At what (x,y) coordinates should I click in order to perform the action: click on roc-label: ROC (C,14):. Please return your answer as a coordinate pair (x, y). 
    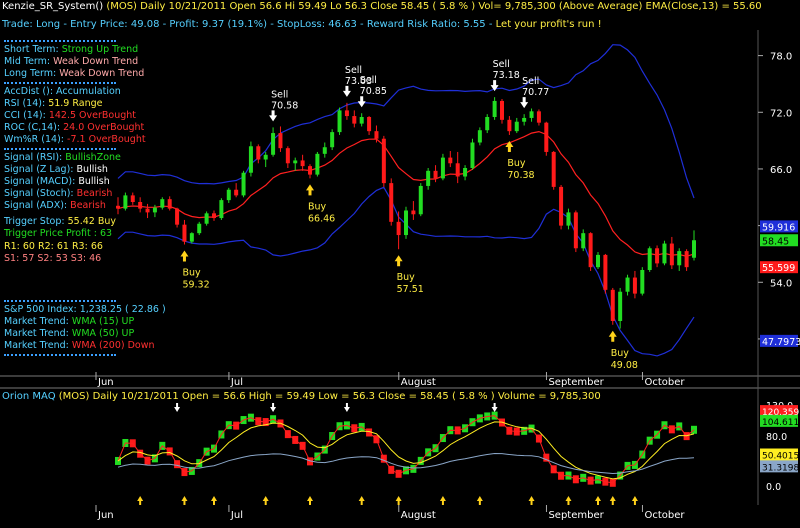
    Looking at the image, I should click on (32, 127).